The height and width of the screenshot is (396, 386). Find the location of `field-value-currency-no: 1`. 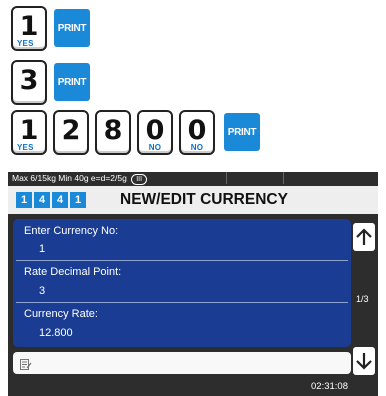

field-value-currency-no: 1 is located at coordinates (42, 249).